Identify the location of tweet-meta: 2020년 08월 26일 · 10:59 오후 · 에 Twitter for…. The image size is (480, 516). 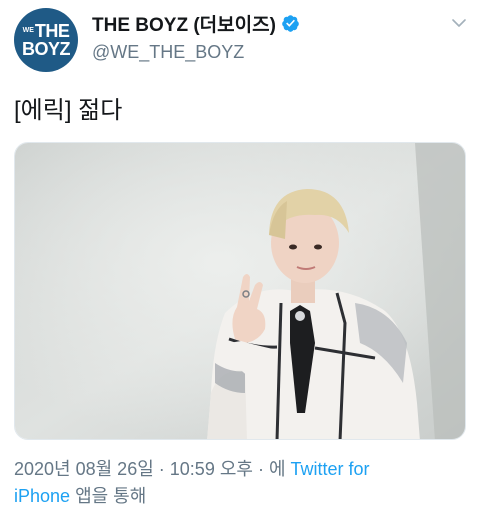
(240, 483).